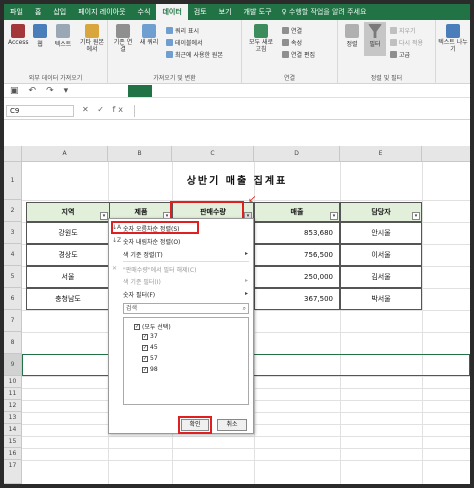 The image size is (474, 488). Describe the element at coordinates (150, 347) in the screenshot. I see `checkbox-value: ✓ 45` at that location.